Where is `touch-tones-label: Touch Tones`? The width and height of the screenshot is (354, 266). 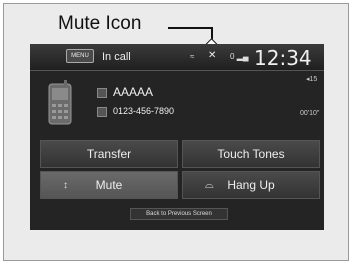
touch-tones-label: Touch Tones is located at coordinates (251, 154).